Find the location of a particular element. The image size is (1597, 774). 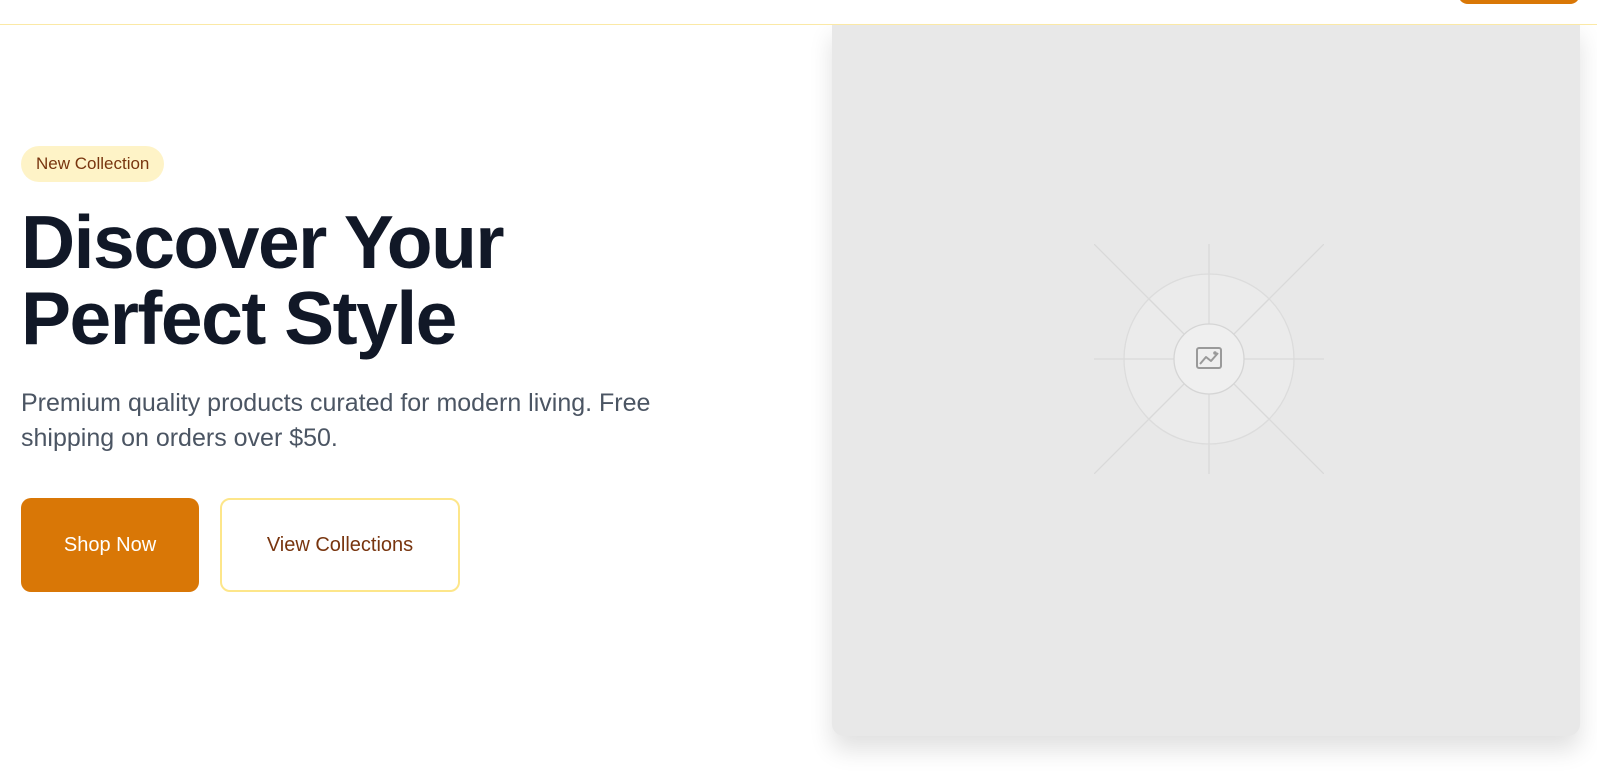

new-collection-badge: New Collection is located at coordinates (93, 164).